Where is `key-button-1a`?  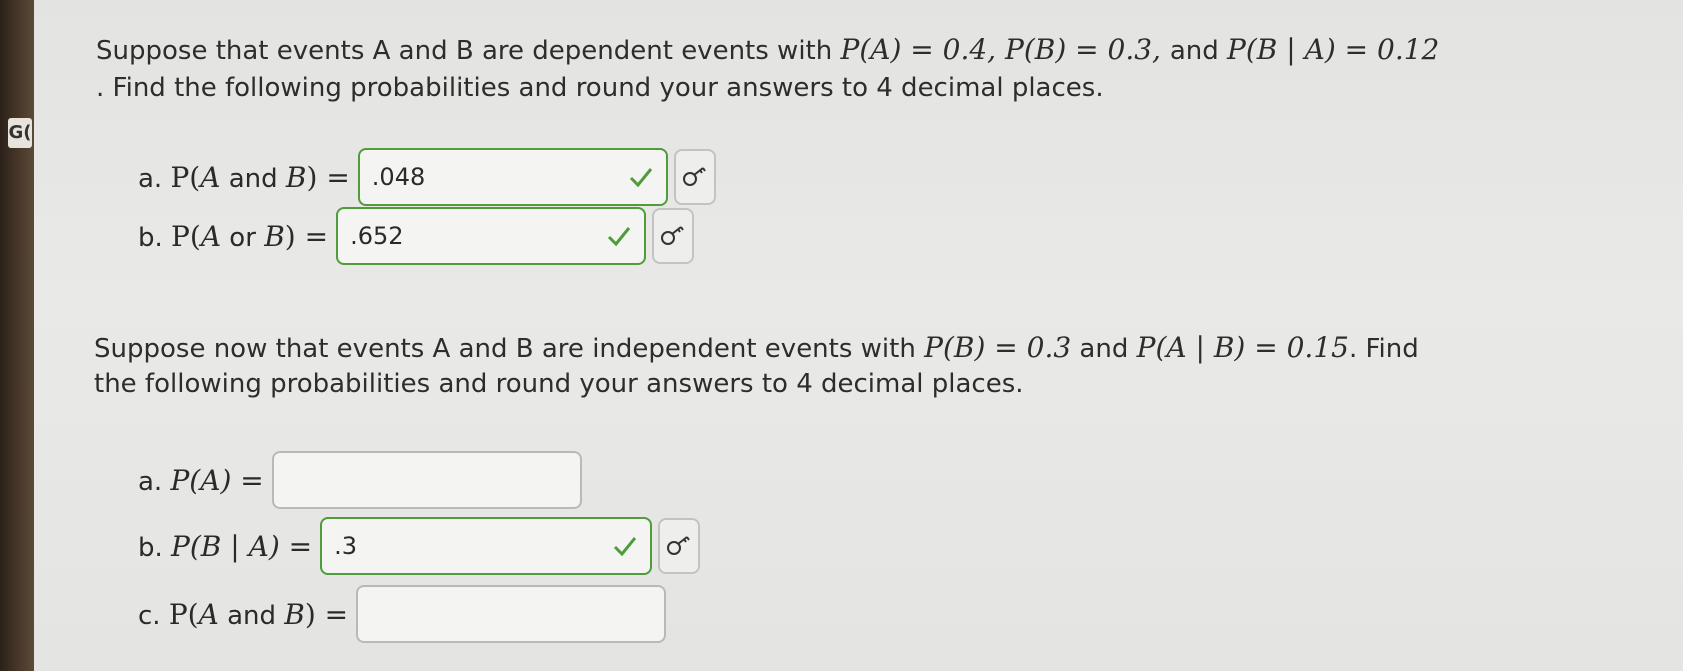 key-button-1a is located at coordinates (694, 177).